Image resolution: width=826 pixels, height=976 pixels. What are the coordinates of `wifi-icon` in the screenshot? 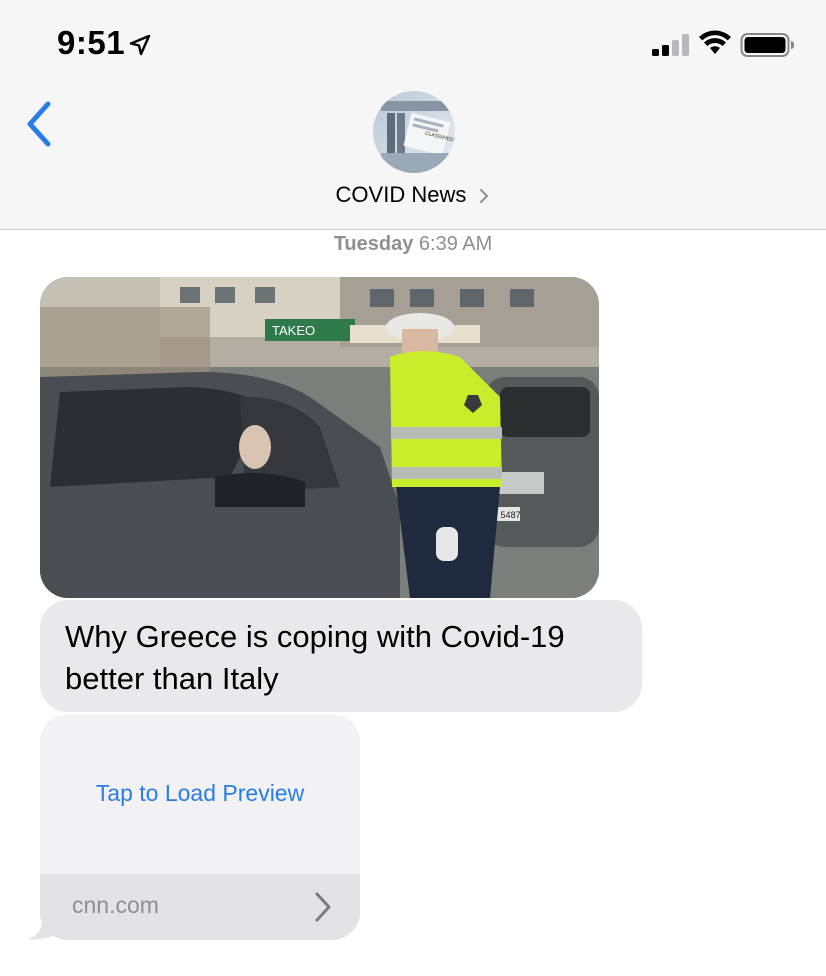 It's located at (715, 42).